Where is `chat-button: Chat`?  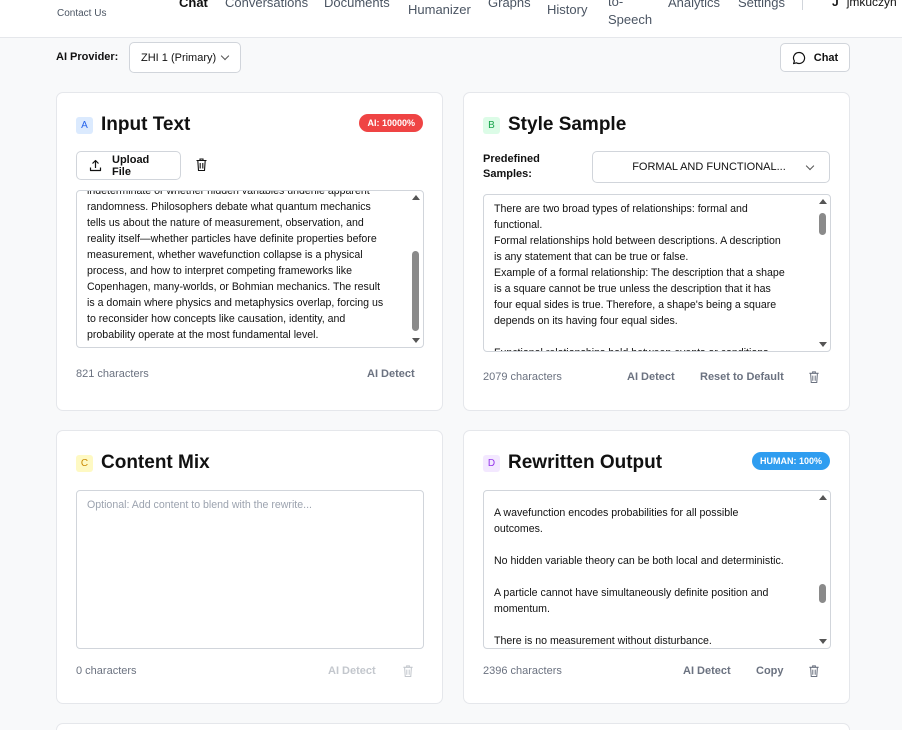
chat-button: Chat is located at coordinates (815, 57).